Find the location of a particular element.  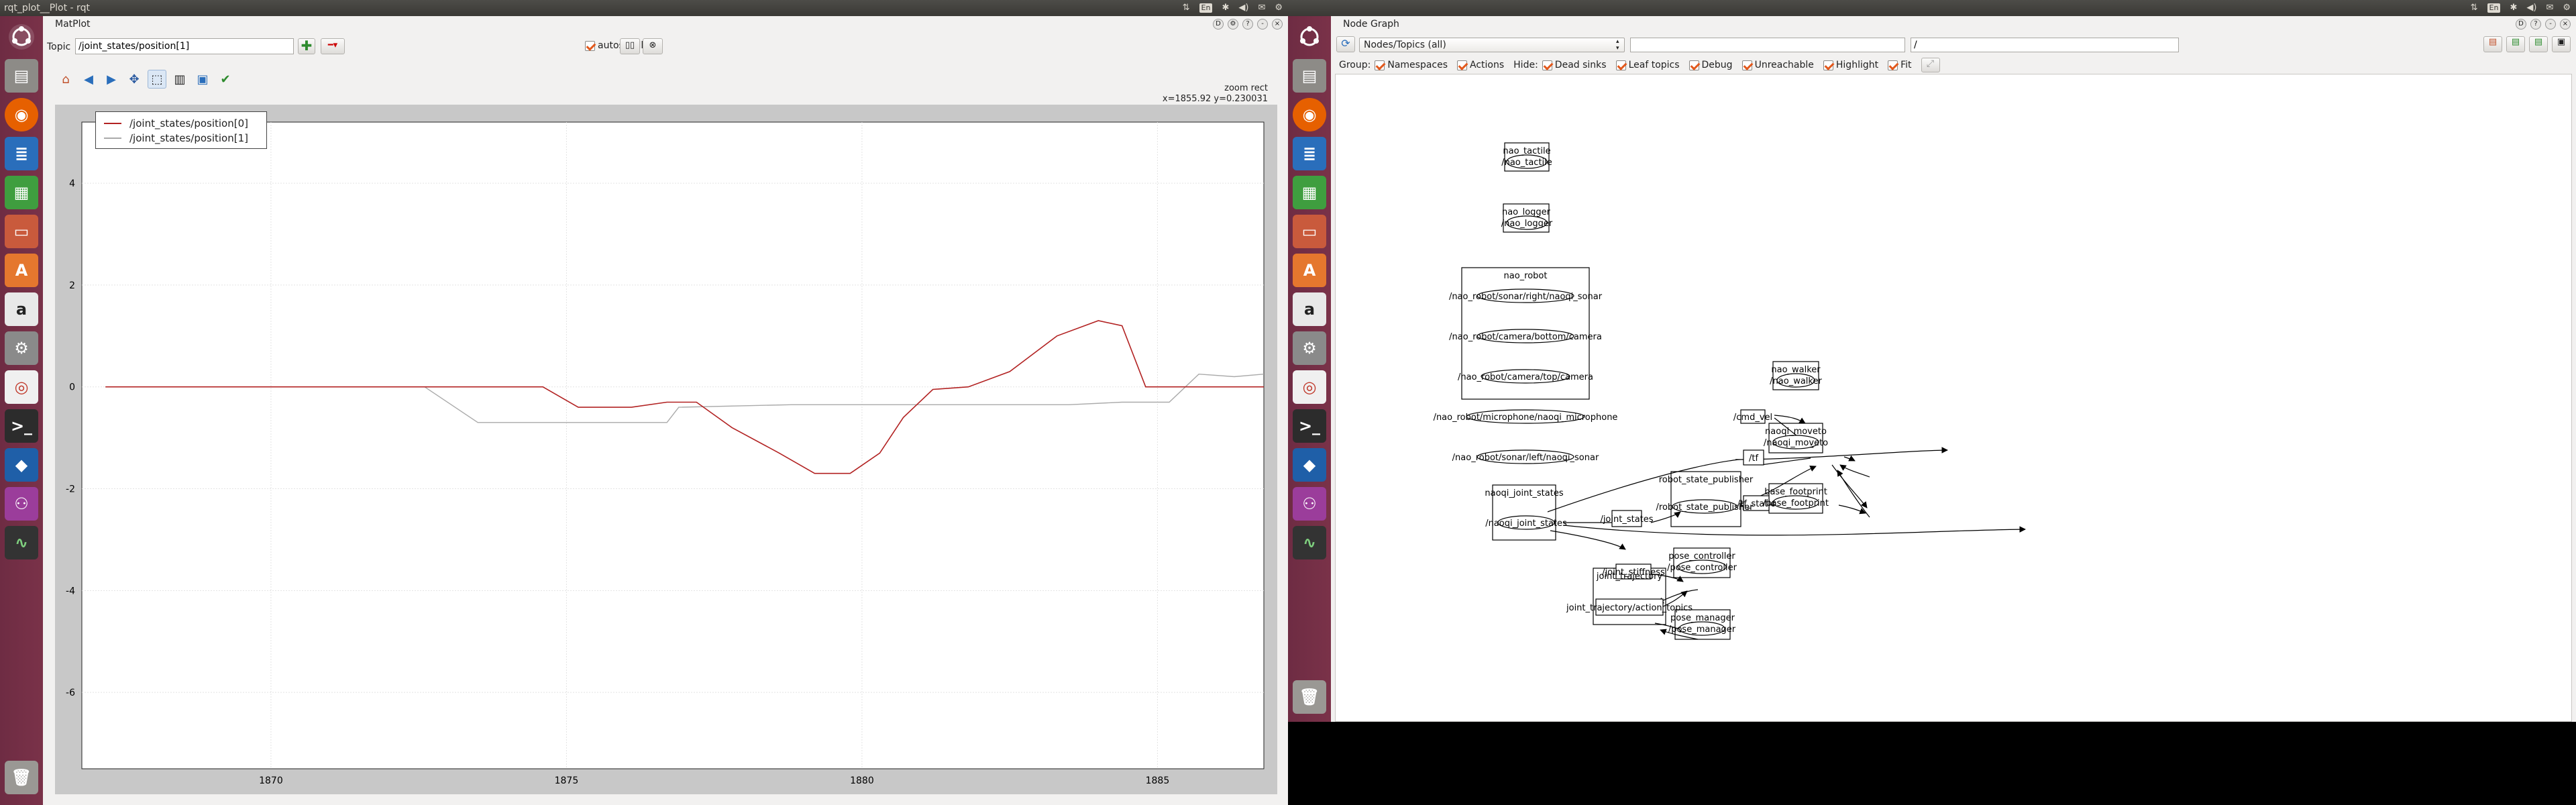

edit-curves-icon: ✔ is located at coordinates (225, 79).